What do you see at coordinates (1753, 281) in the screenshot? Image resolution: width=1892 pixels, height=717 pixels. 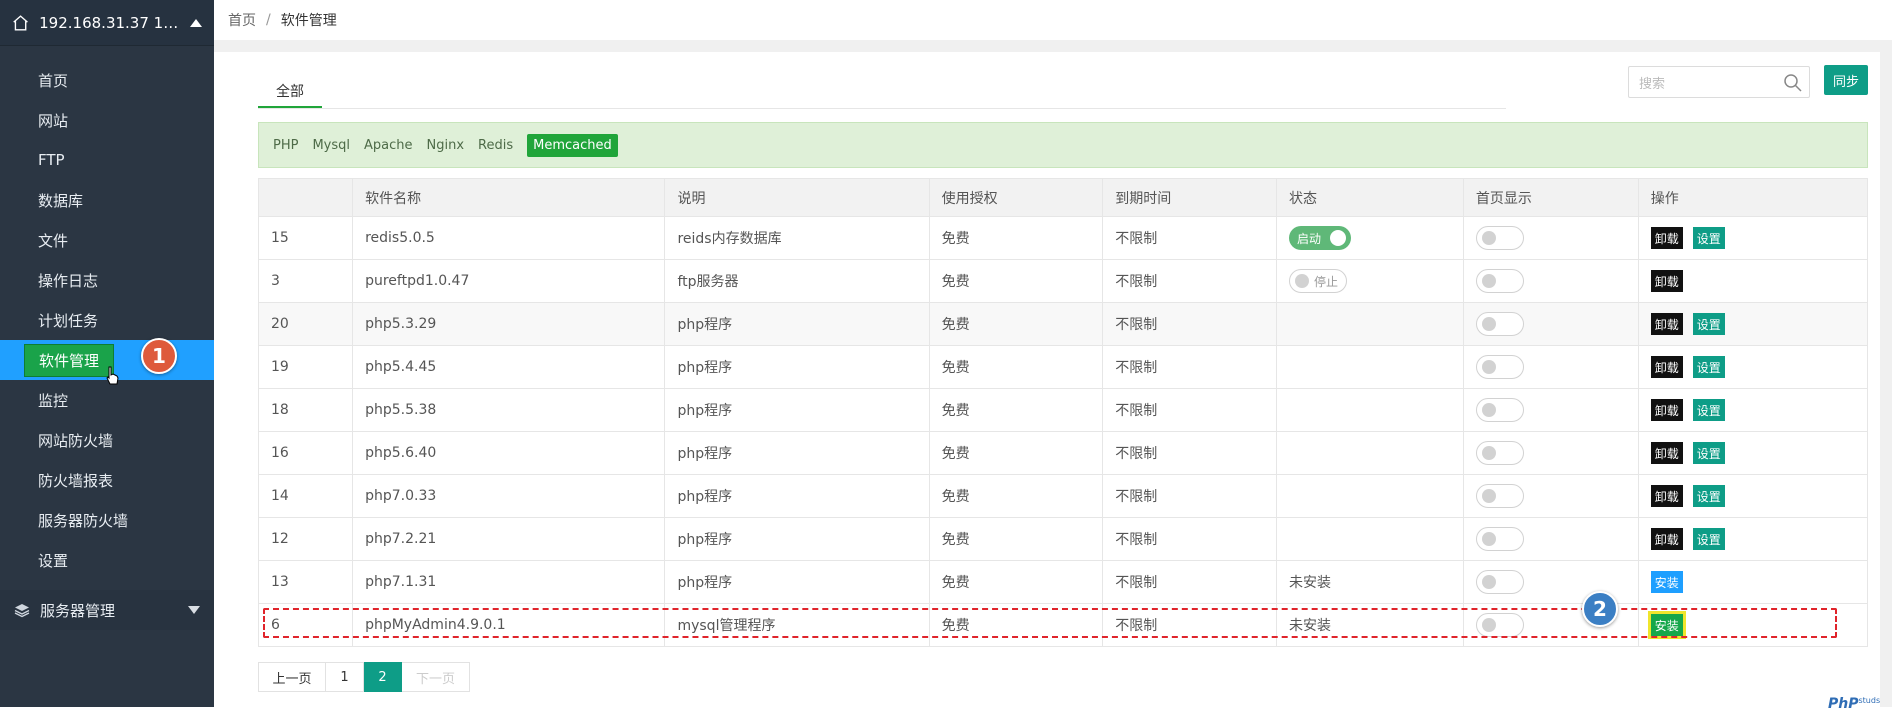 I see `cell-actions: 卸载` at bounding box center [1753, 281].